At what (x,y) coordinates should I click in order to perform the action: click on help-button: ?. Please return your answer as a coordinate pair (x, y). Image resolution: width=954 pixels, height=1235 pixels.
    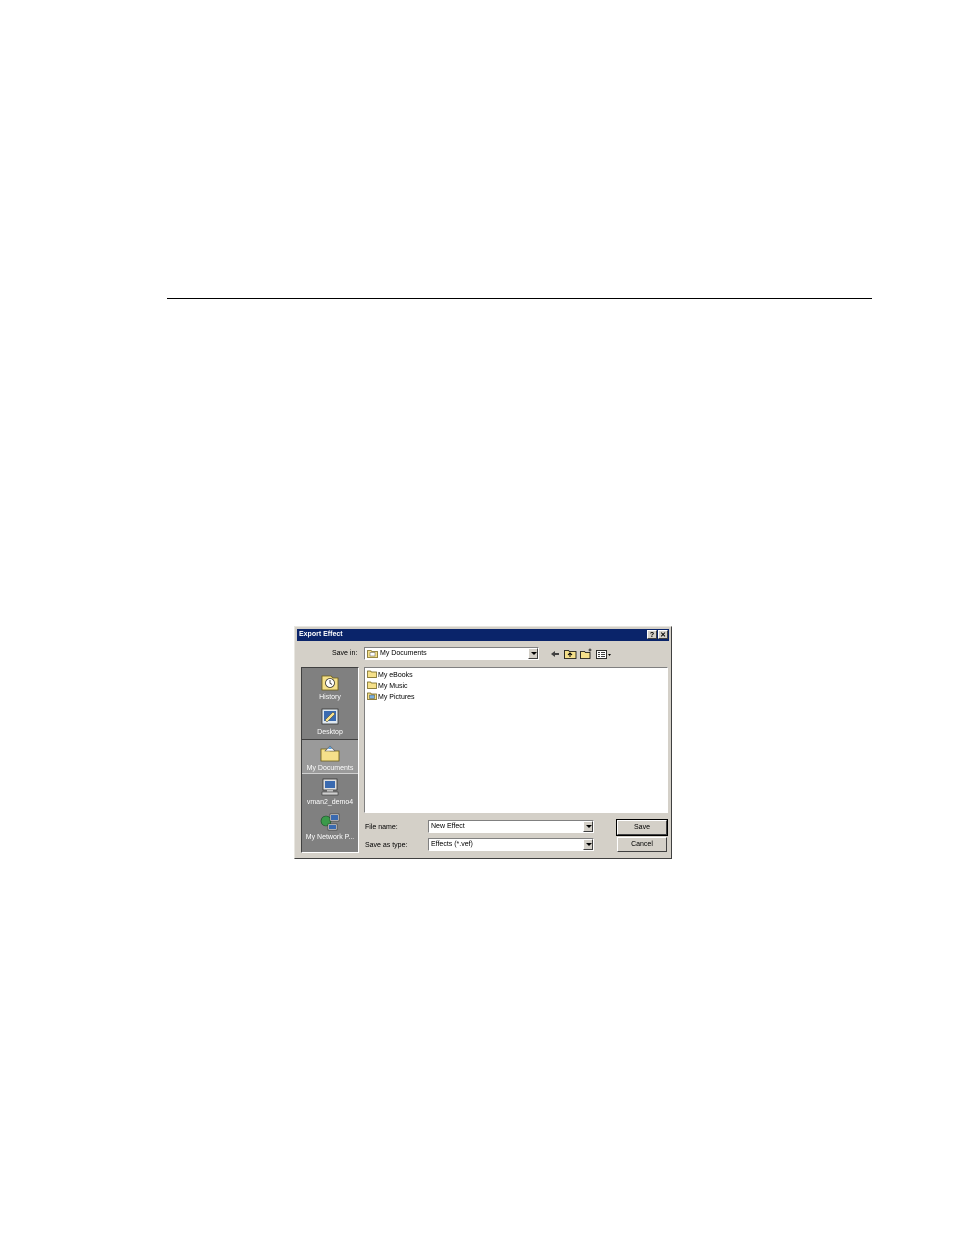
    Looking at the image, I should click on (652, 634).